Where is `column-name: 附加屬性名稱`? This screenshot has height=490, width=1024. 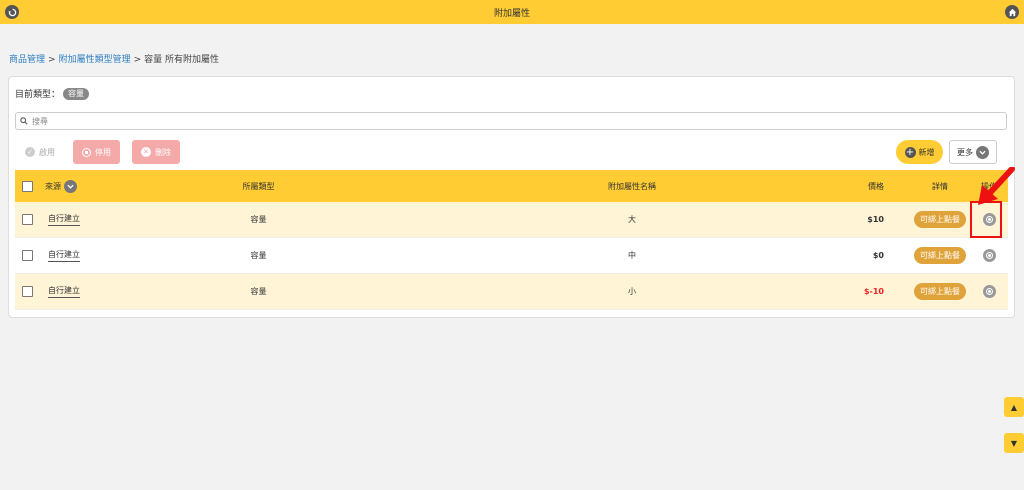 column-name: 附加屬性名稱 is located at coordinates (632, 186).